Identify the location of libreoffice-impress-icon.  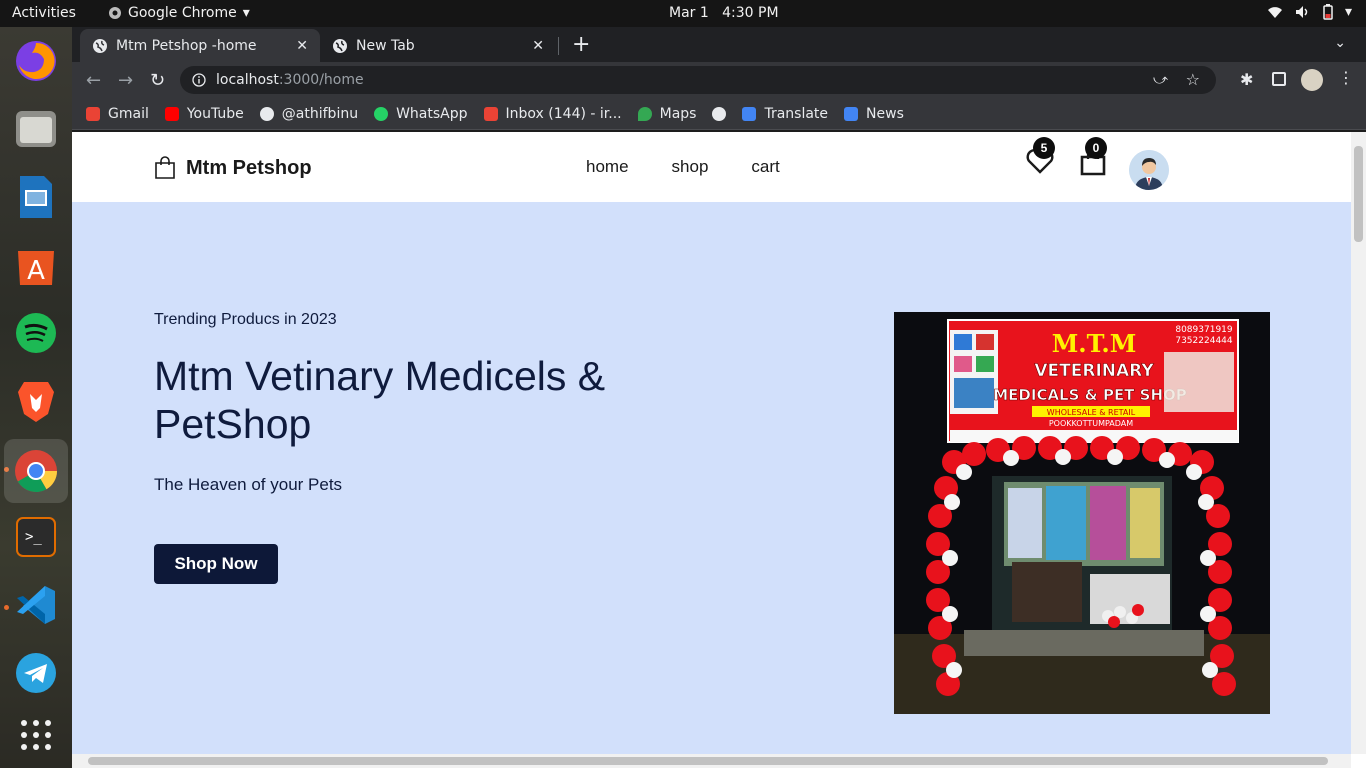
(36, 197).